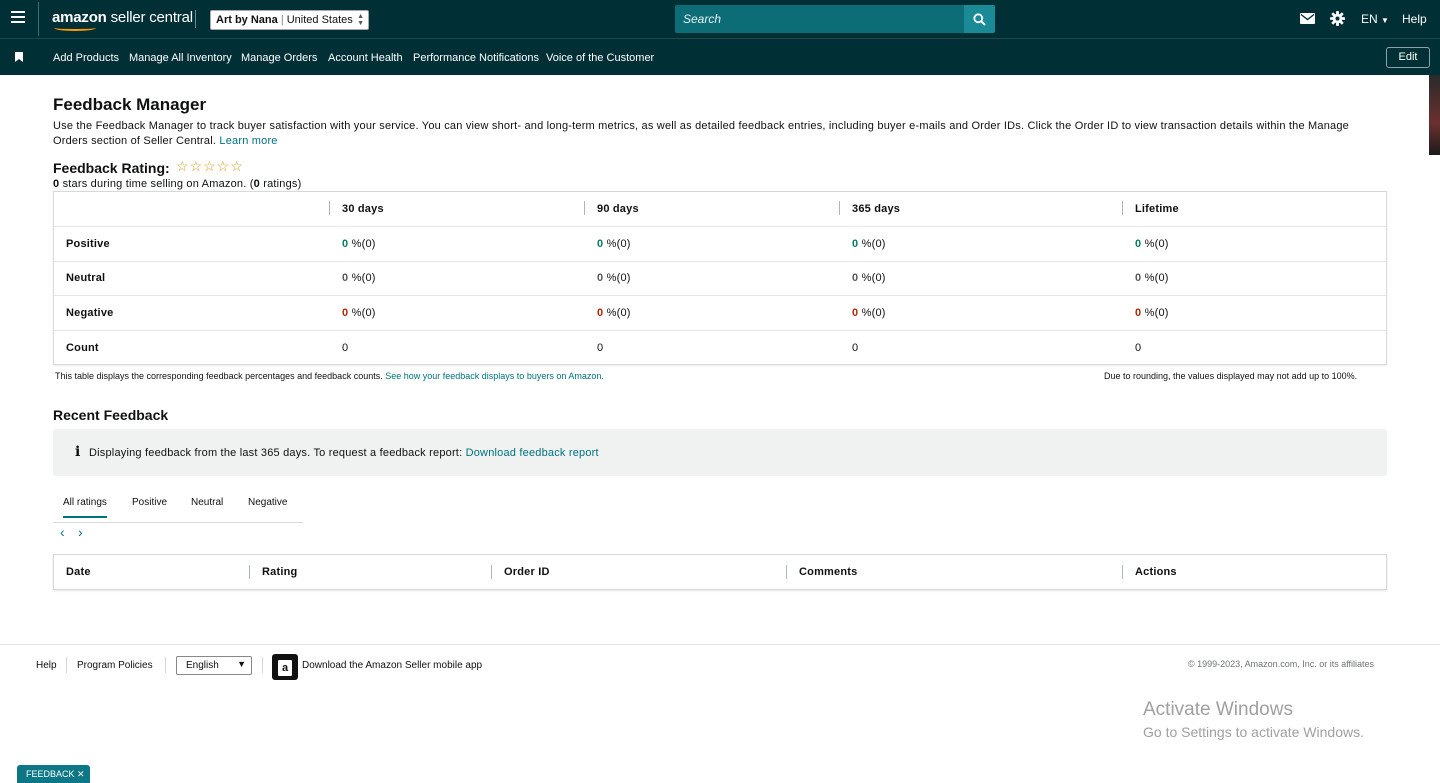 Image resolution: width=1440 pixels, height=783 pixels. Describe the element at coordinates (532, 453) in the screenshot. I see `download-report-link: Download feedback report` at that location.